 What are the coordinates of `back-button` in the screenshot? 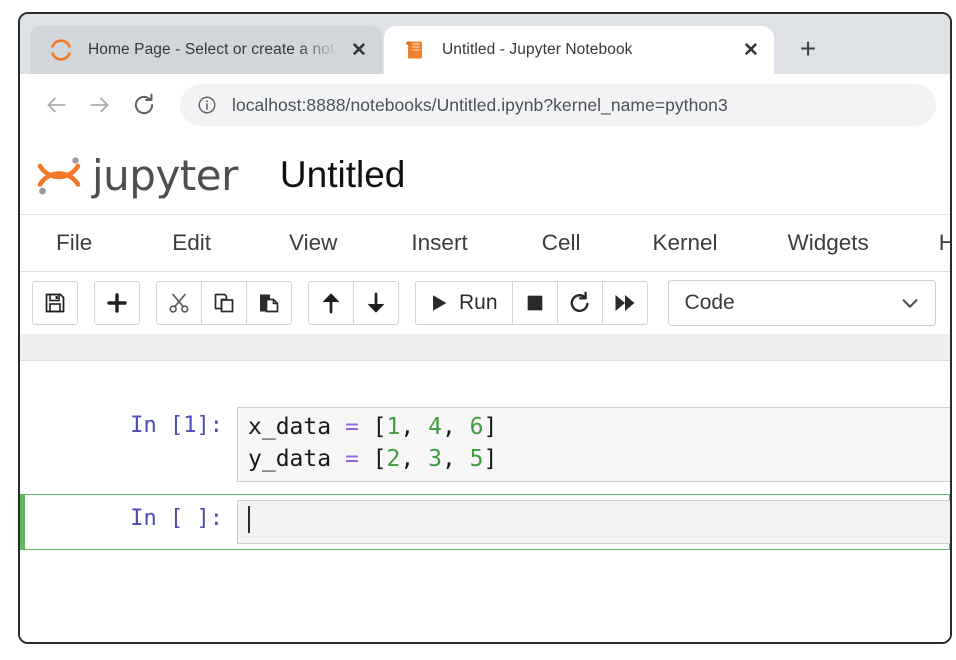 It's located at (56, 105).